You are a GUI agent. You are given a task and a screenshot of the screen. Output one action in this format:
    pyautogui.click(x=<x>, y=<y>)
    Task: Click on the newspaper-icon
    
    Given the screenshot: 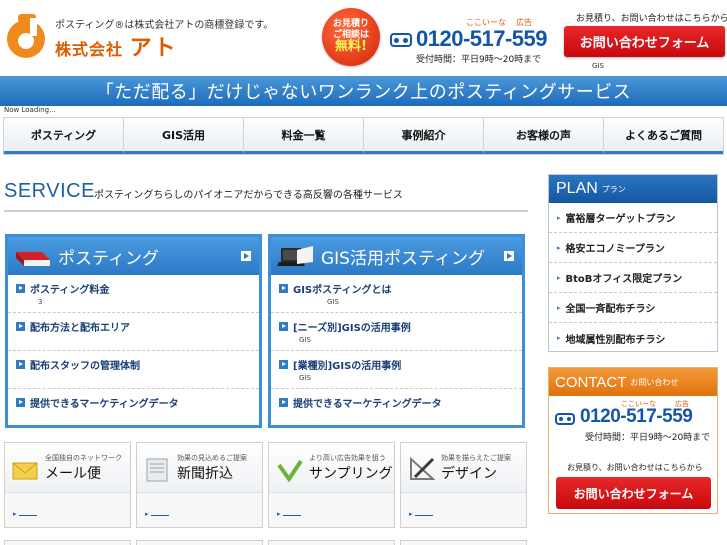 What is the action you would take?
    pyautogui.click(x=157, y=470)
    